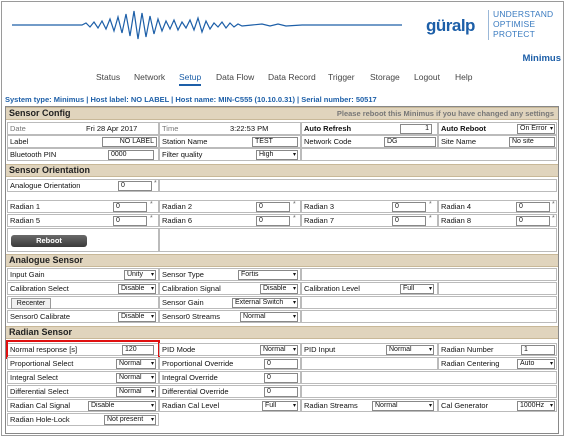 The width and height of the screenshot is (567, 439). Describe the element at coordinates (136, 378) in the screenshot. I see `int-select-select: Normal ▾` at that location.